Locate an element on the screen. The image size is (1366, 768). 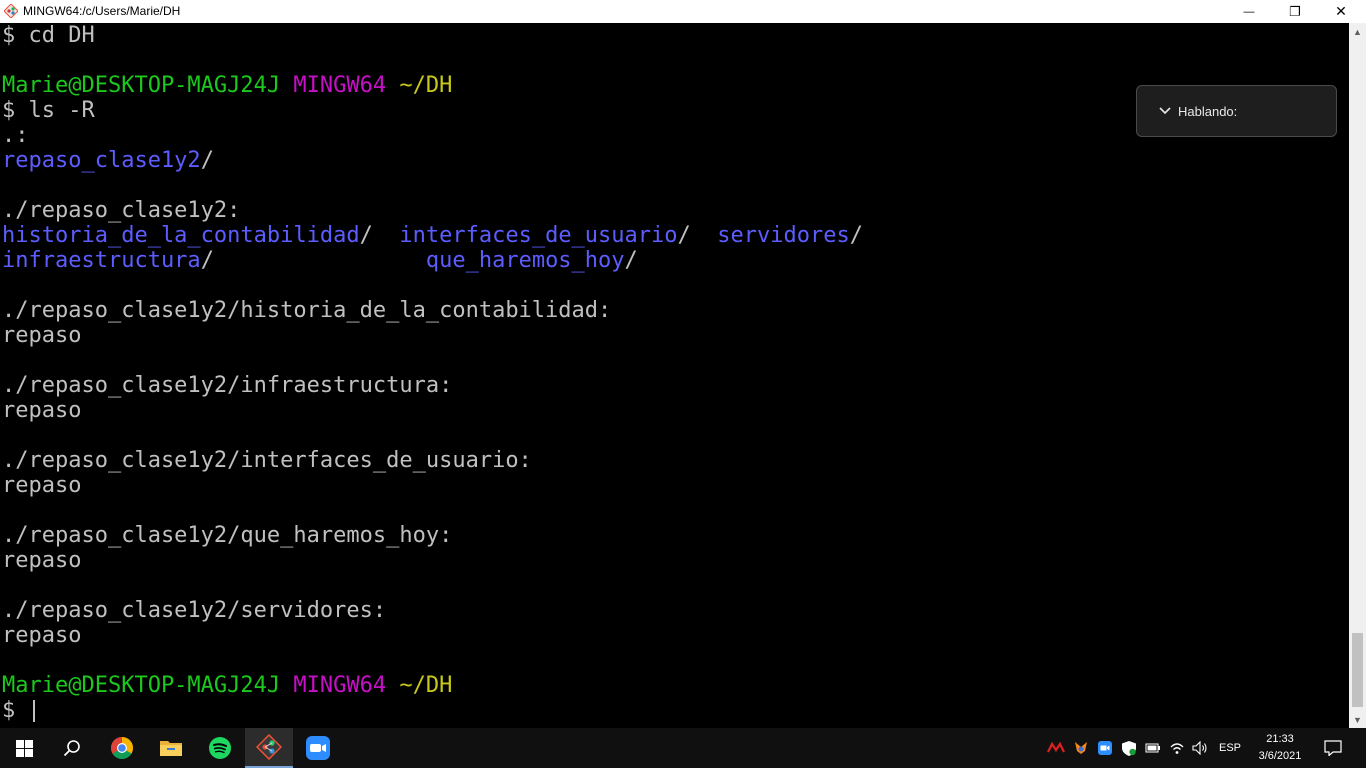
notification-icon is located at coordinates (1333, 748).